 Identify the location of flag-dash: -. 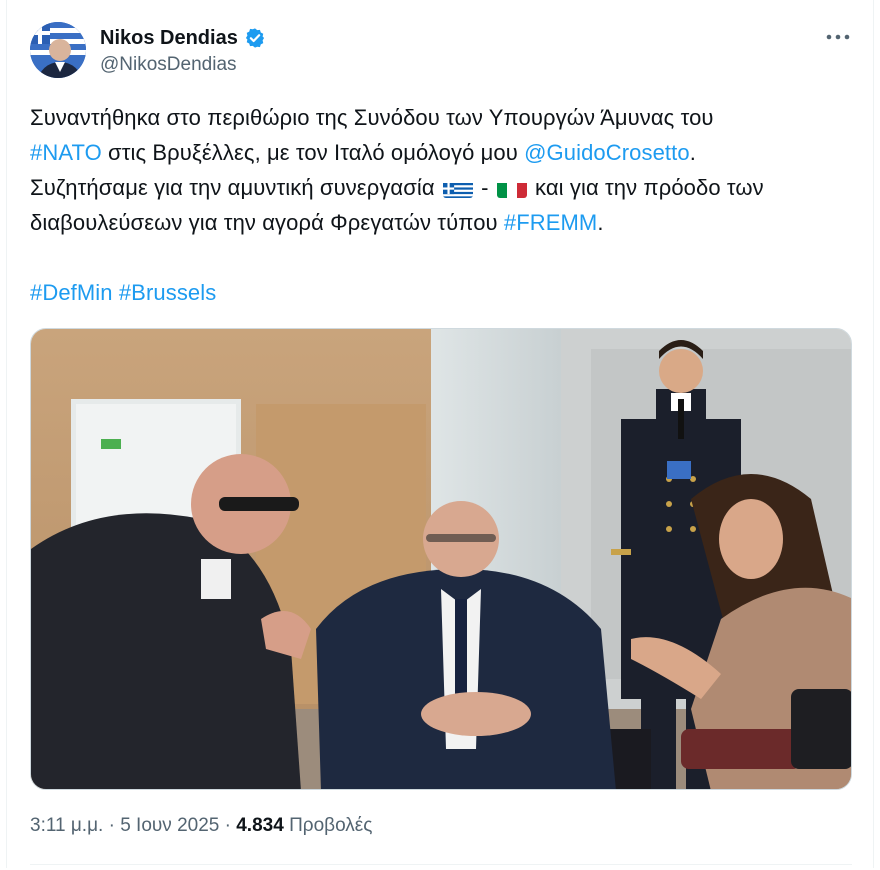
(484, 187).